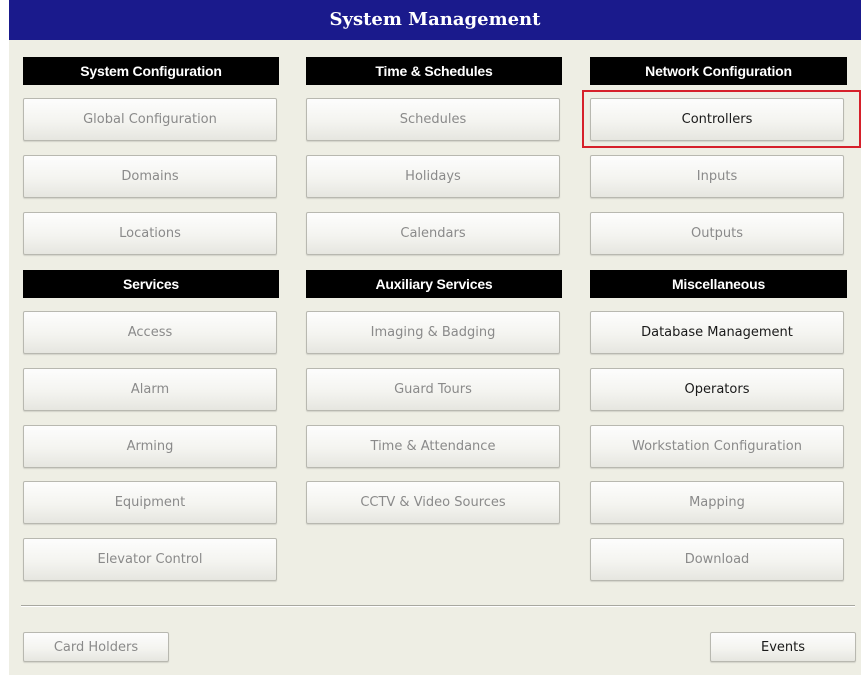 The width and height of the screenshot is (861, 675). Describe the element at coordinates (717, 233) in the screenshot. I see `outputs-button: Outputs` at that location.